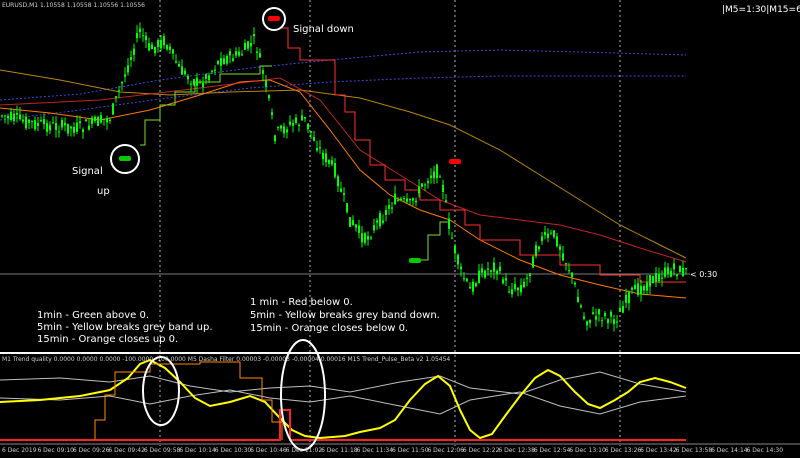 The height and width of the screenshot is (458, 800). I want to click on time-axis-label: 6 Dec 11:50, so click(410, 450).